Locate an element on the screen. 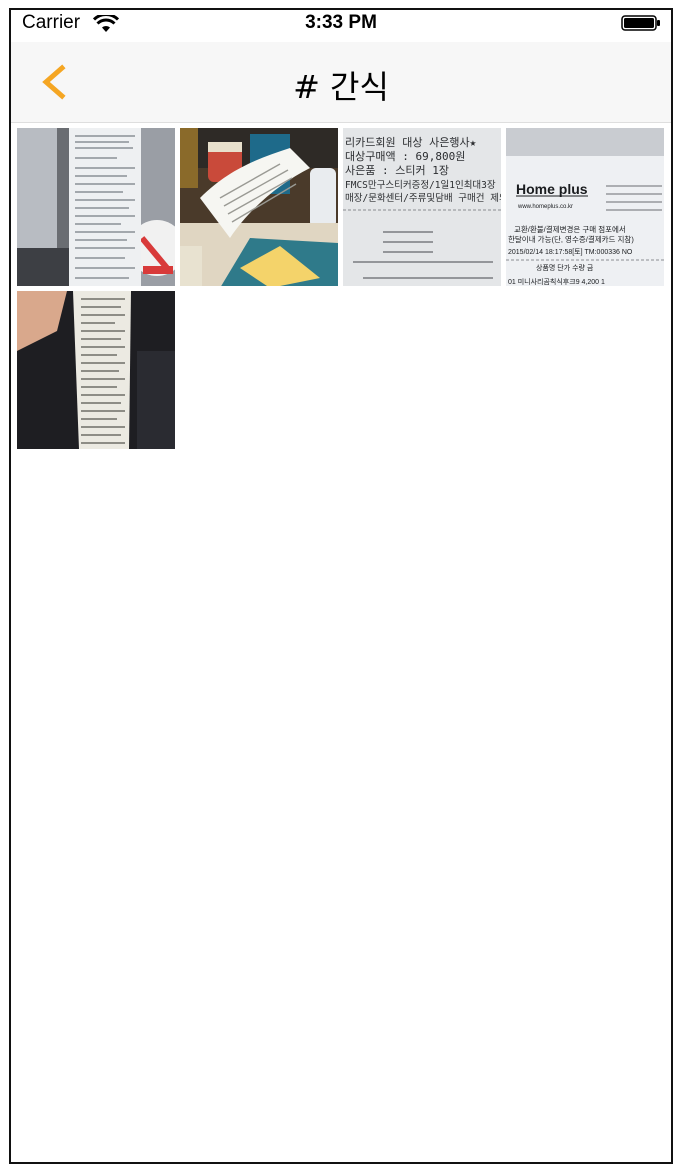 The height and width of the screenshot is (1172, 680). status-bar: Carrier 3:33 PM is located at coordinates (341, 25).